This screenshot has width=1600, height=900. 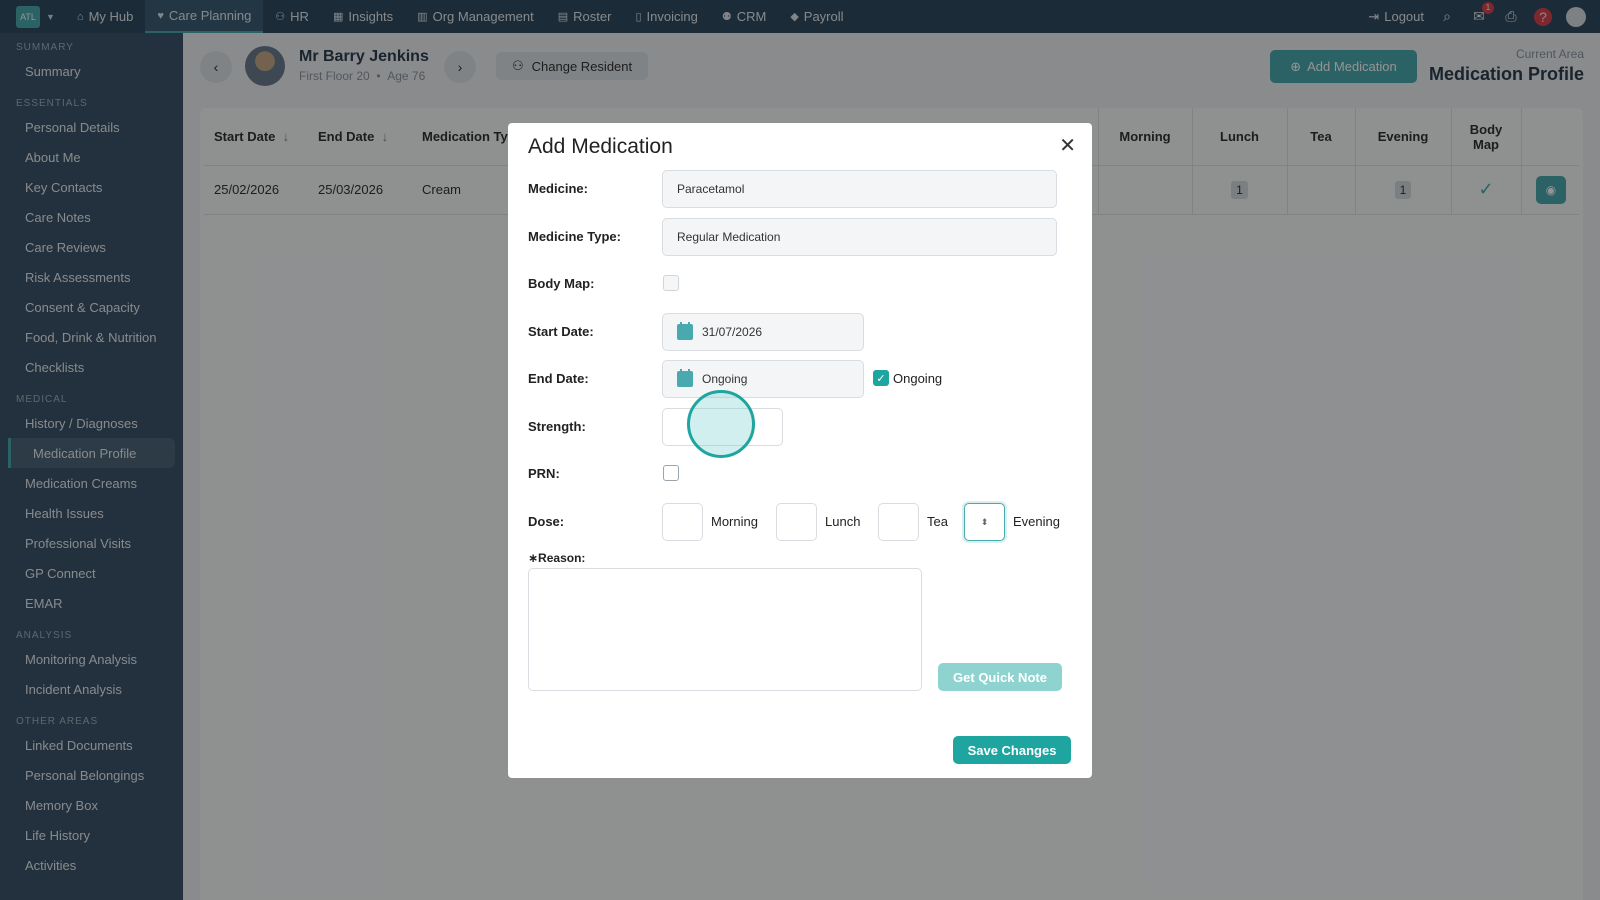 What do you see at coordinates (721, 424) in the screenshot?
I see `click-indicator` at bounding box center [721, 424].